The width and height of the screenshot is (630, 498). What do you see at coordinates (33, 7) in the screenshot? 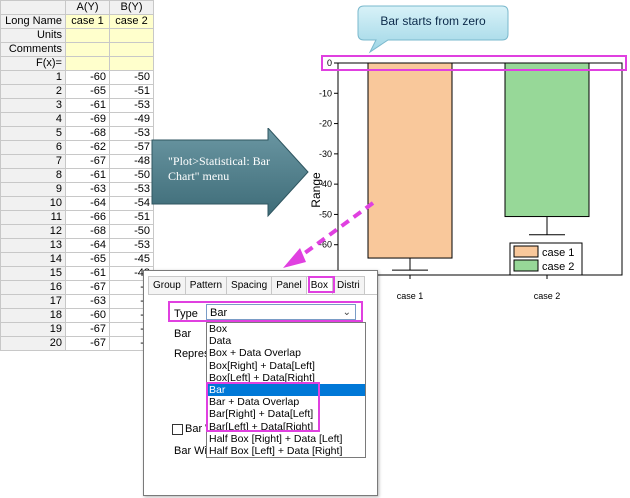
I see `corner-cell` at bounding box center [33, 7].